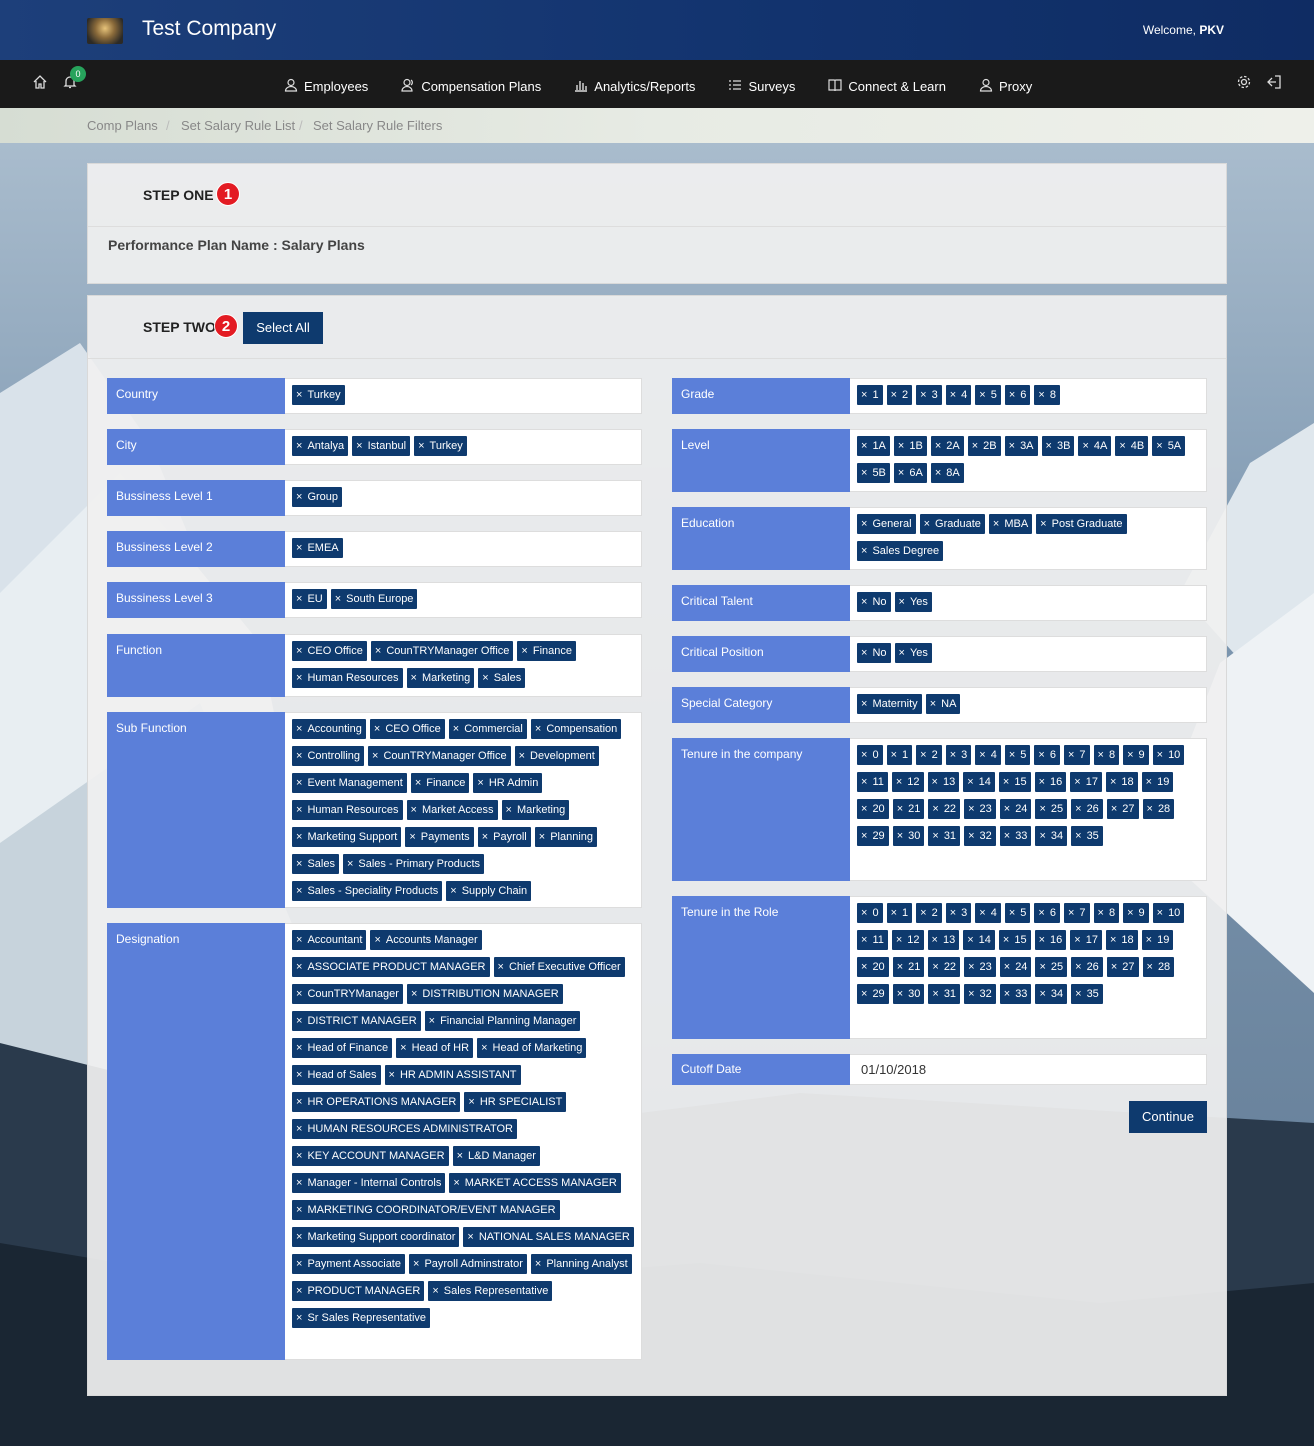 Image resolution: width=1314 pixels, height=1446 pixels. I want to click on nav-analytics-reports: Analytics/Reports, so click(634, 84).